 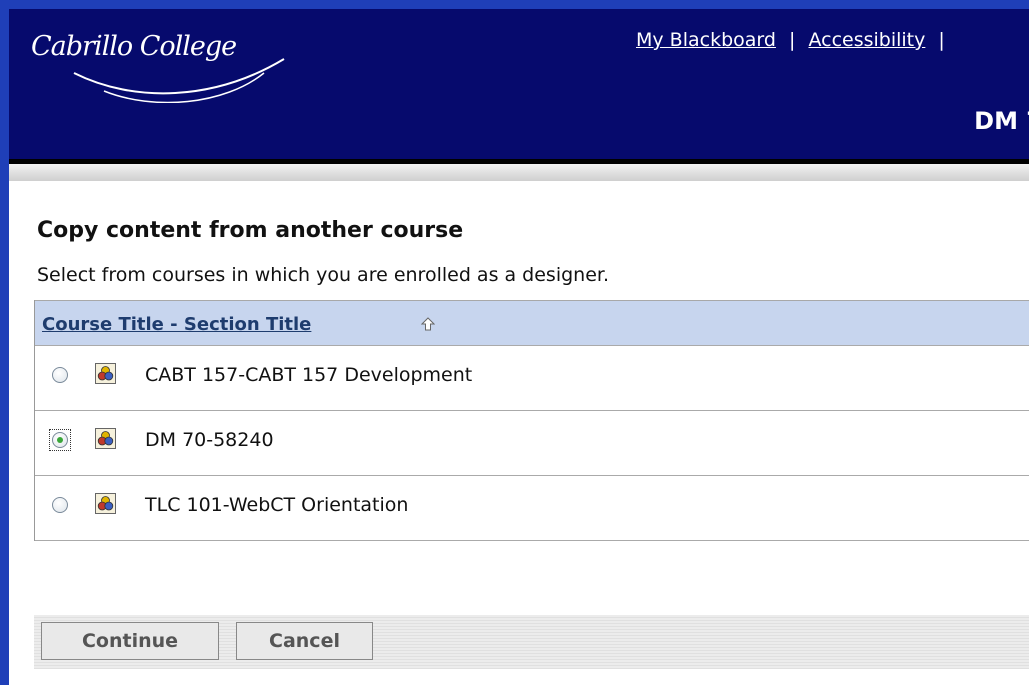 I want to click on table-row: CABT 157-CABT 157 Development, so click(x=532, y=377).